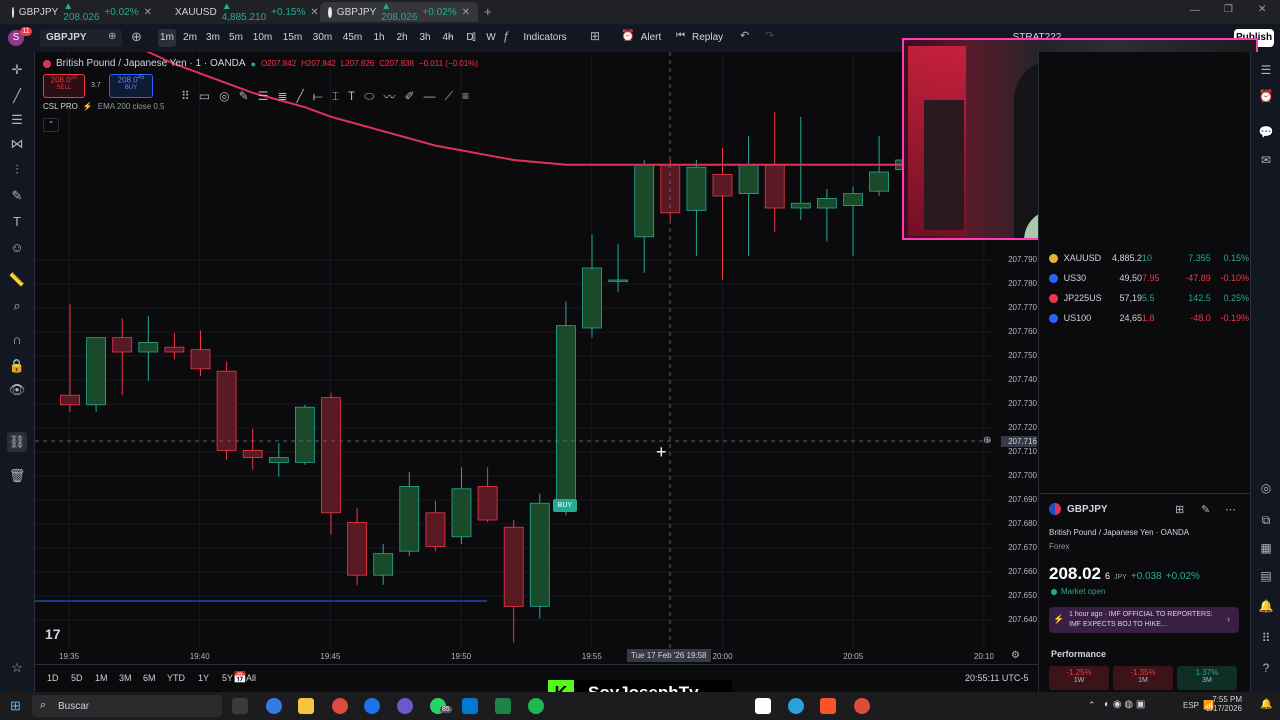 The height and width of the screenshot is (720, 1280). I want to click on sell-button: 208.020 SELL, so click(64, 86).